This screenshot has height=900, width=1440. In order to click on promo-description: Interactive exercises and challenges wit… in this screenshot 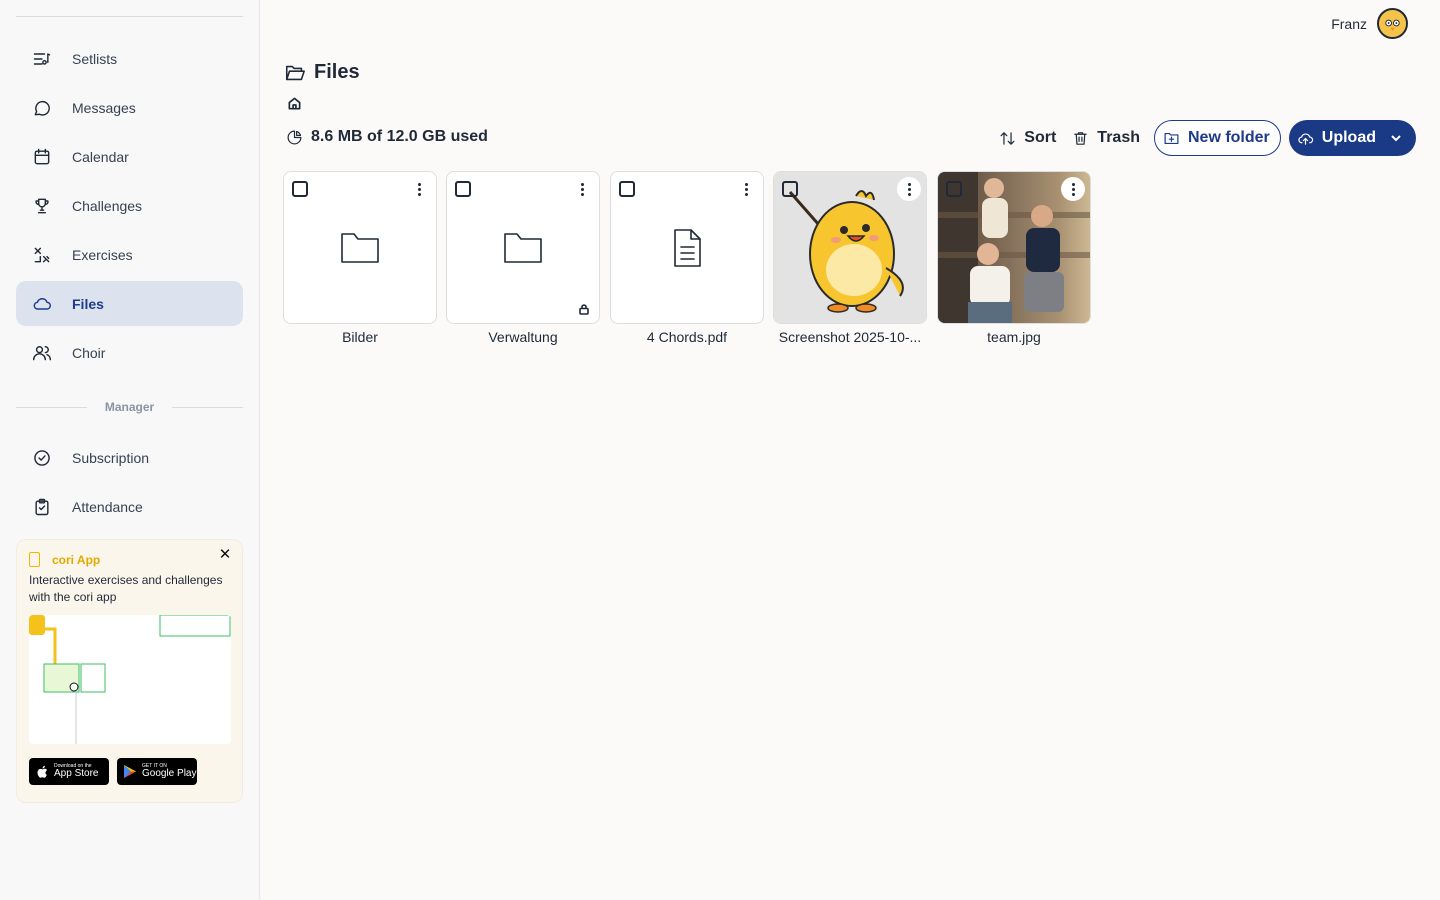, I will do `click(126, 588)`.